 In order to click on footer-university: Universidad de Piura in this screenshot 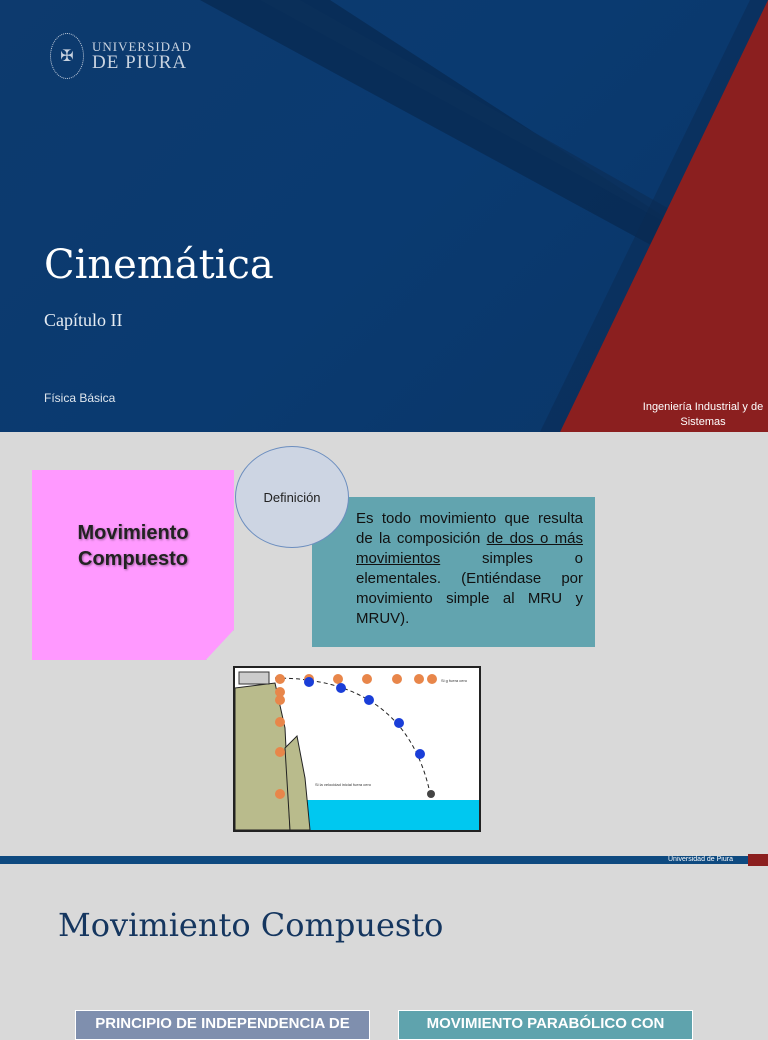, I will do `click(700, 859)`.